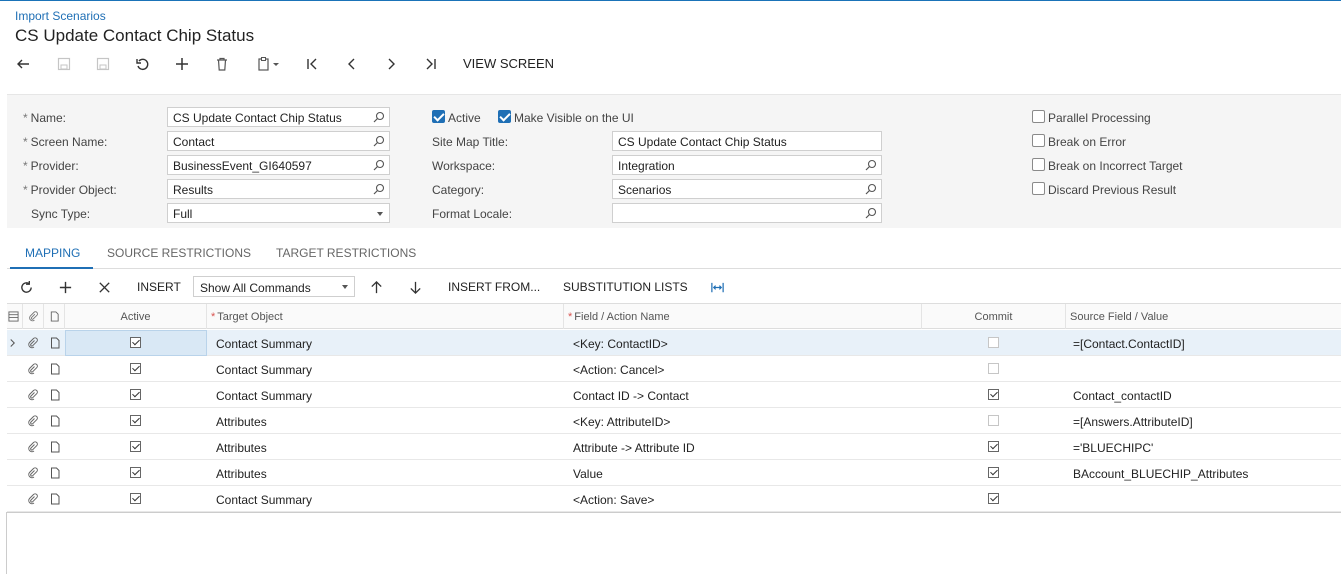 This screenshot has width=1341, height=574. Describe the element at coordinates (65, 287) in the screenshot. I see `add-row-icon` at that location.